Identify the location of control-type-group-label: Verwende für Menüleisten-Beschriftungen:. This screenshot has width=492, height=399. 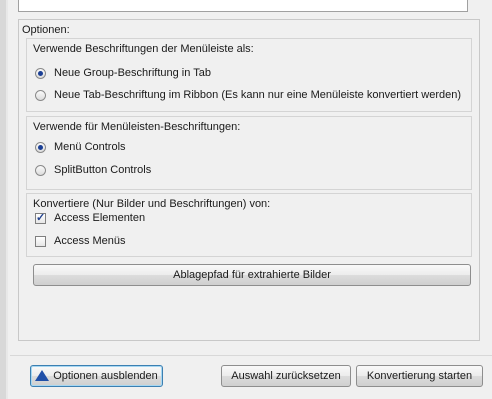
(137, 127).